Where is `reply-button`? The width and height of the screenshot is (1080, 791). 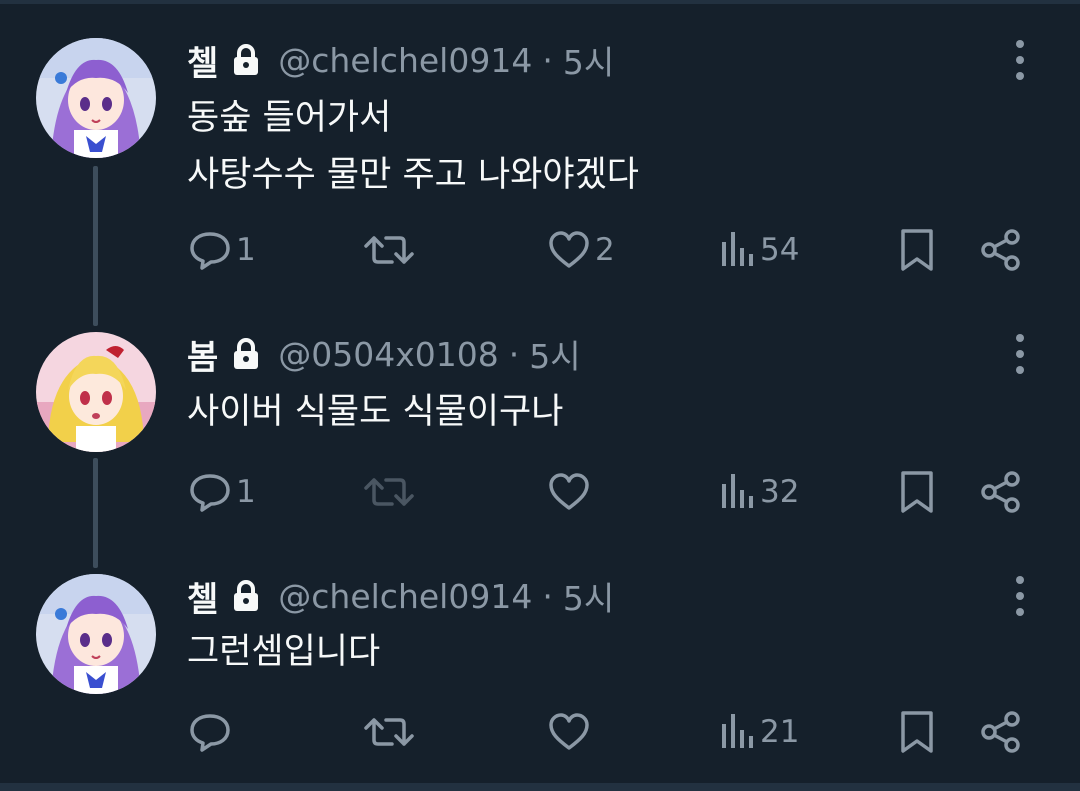 reply-button is located at coordinates (212, 732).